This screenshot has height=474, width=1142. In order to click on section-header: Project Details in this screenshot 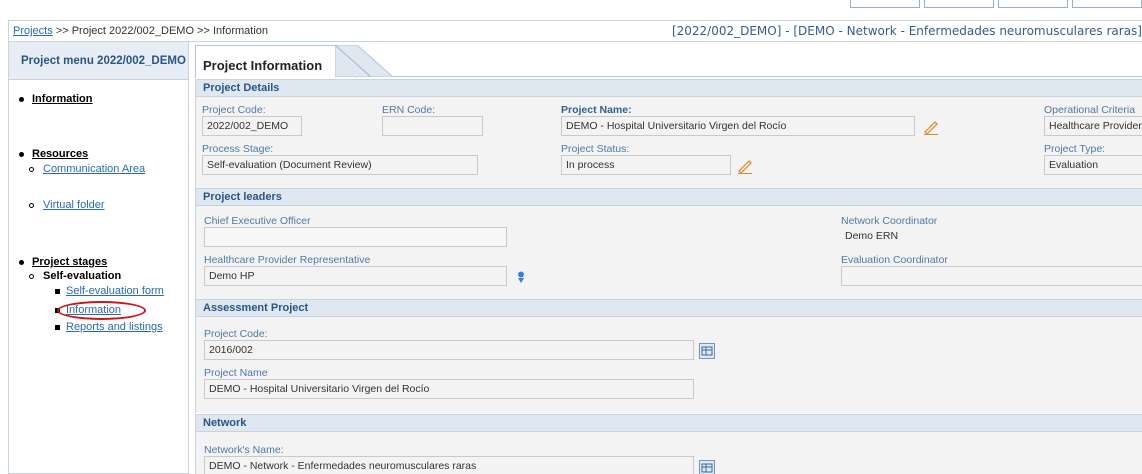, I will do `click(669, 88)`.